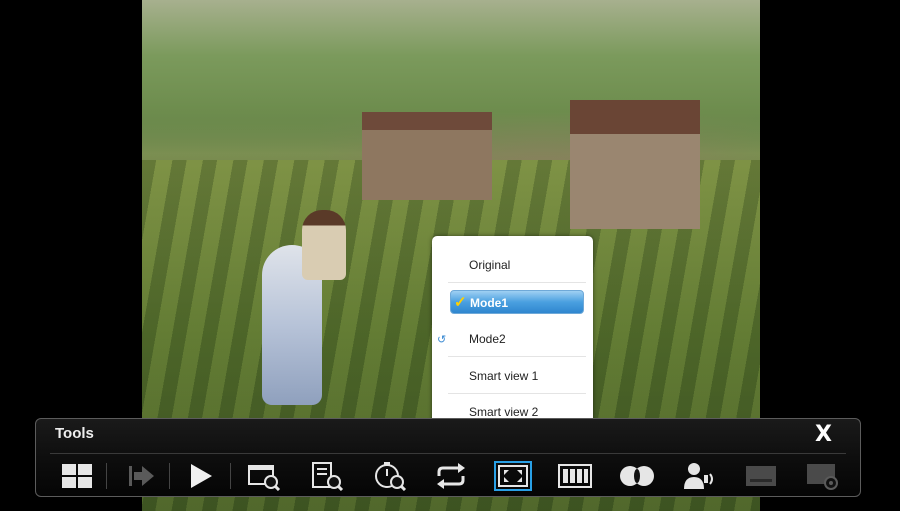 This screenshot has width=900, height=511. I want to click on play-button, so click(200, 476).